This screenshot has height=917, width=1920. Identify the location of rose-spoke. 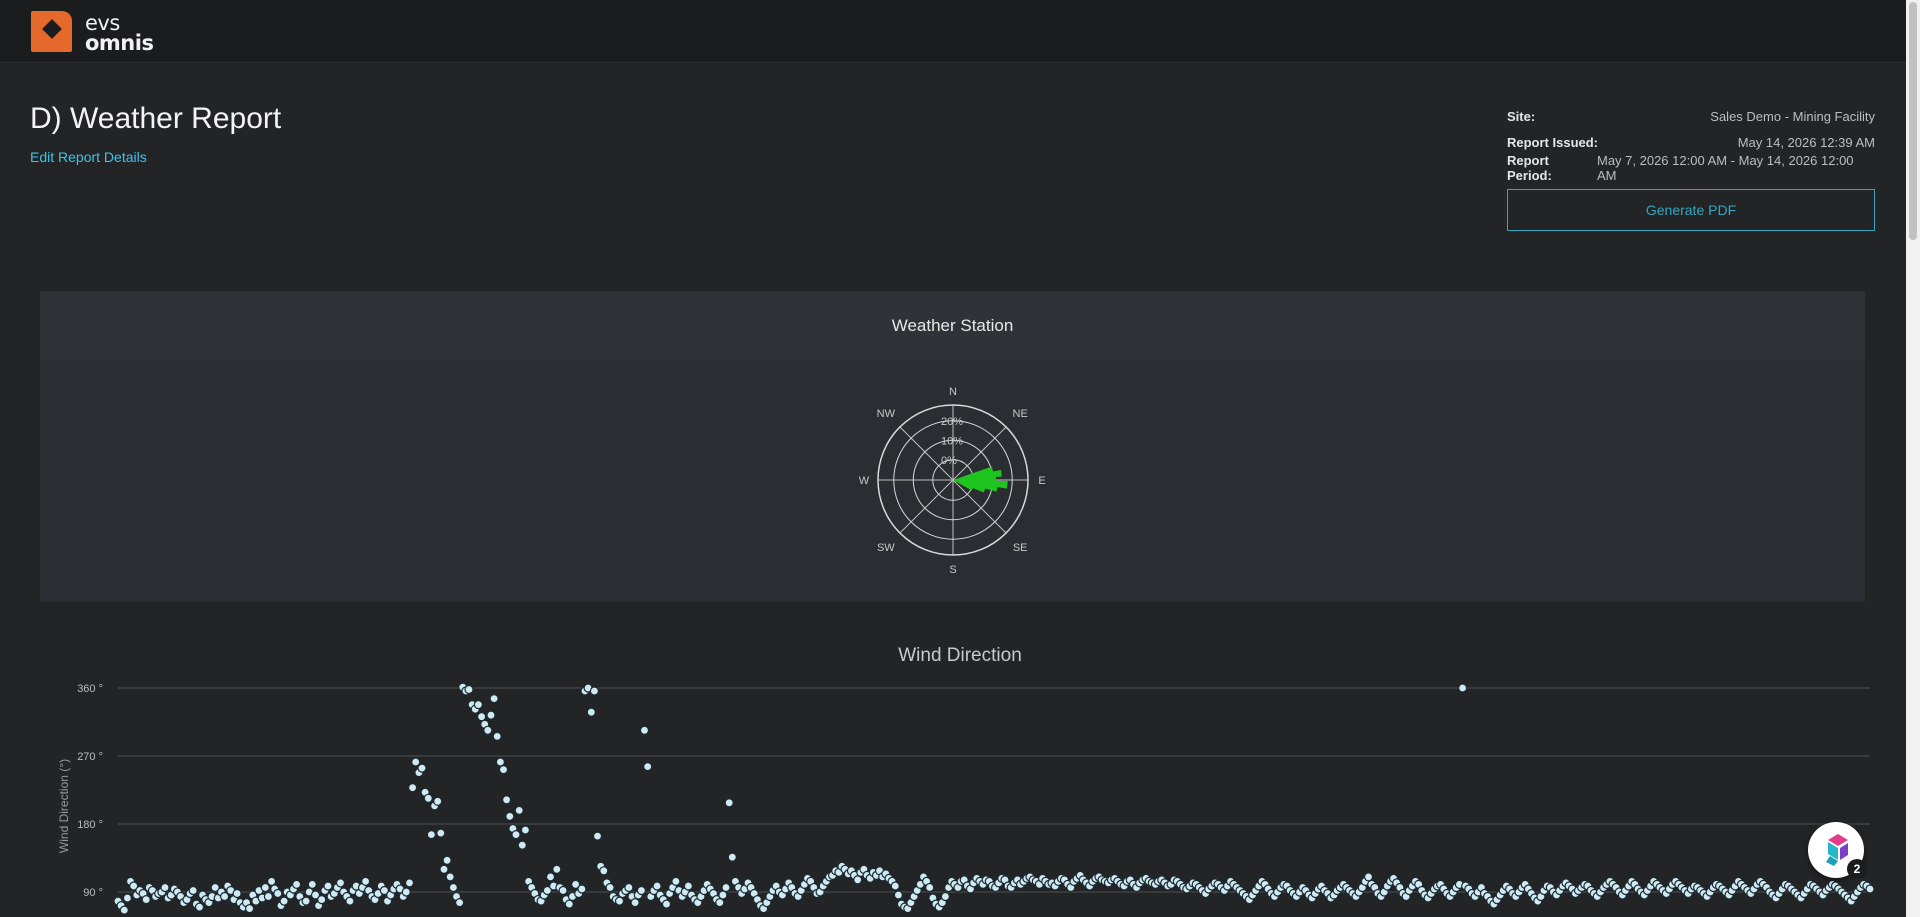
(926, 506).